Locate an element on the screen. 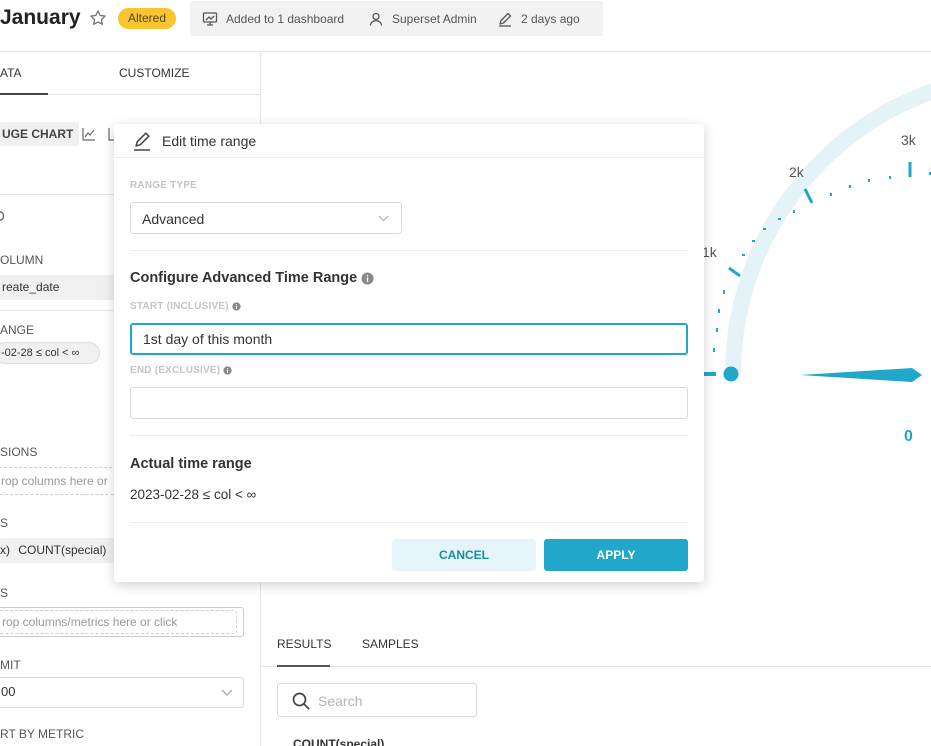 The image size is (931, 746). metric-label: S is located at coordinates (4, 523).